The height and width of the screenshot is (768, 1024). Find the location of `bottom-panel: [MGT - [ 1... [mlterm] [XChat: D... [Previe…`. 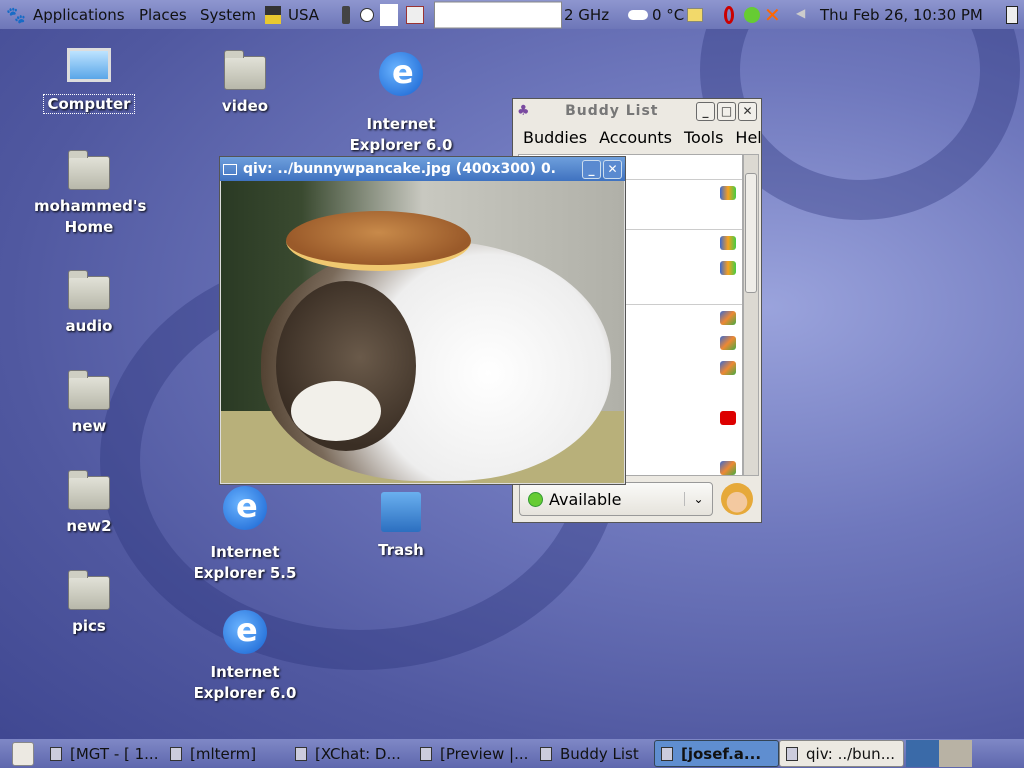

bottom-panel: [MGT - [ 1... [mlterm] [XChat: D... [Previe… is located at coordinates (512, 753).